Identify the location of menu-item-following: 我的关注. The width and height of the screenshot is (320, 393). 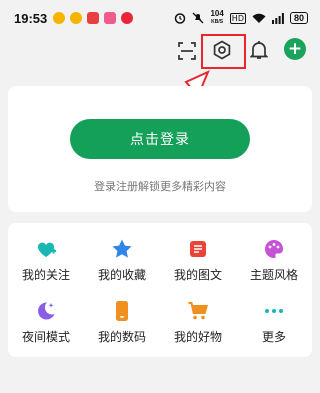
(46, 260).